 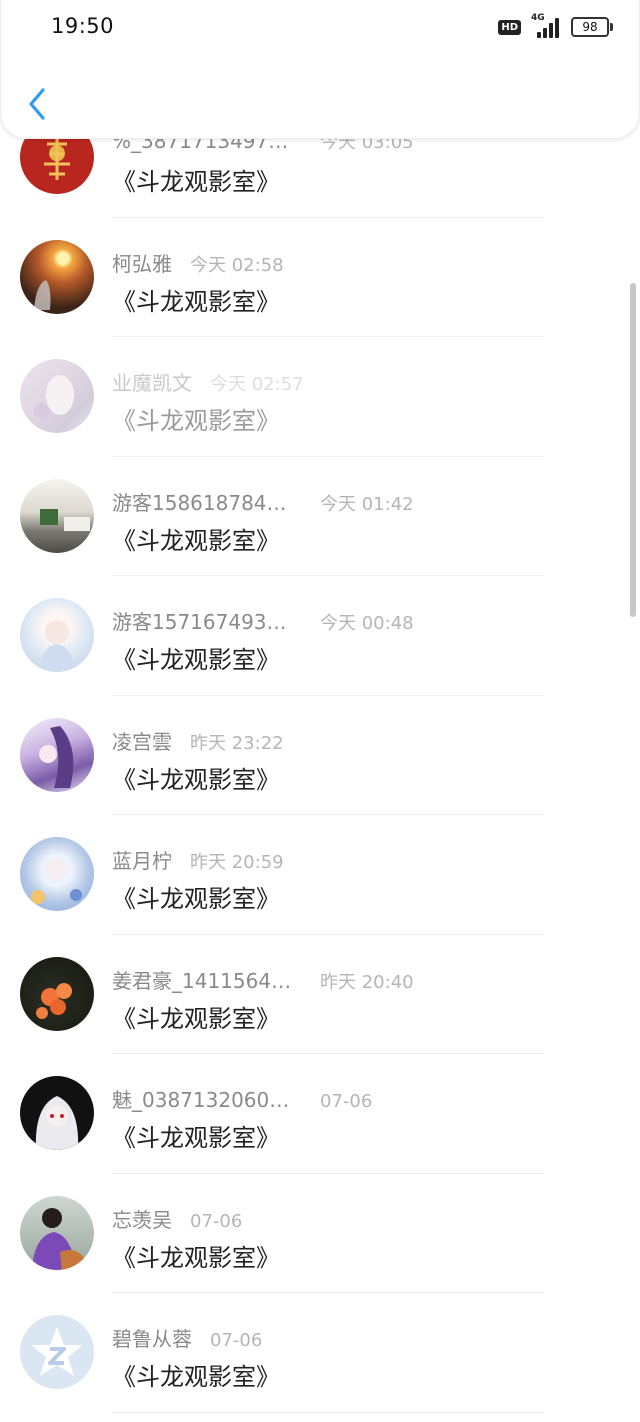 I want to click on timestamp: 今天 02:58, so click(x=237, y=265).